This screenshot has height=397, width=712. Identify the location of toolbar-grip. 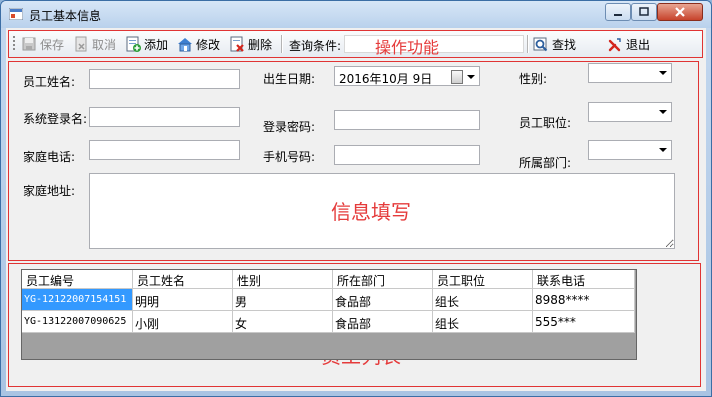
(14, 44).